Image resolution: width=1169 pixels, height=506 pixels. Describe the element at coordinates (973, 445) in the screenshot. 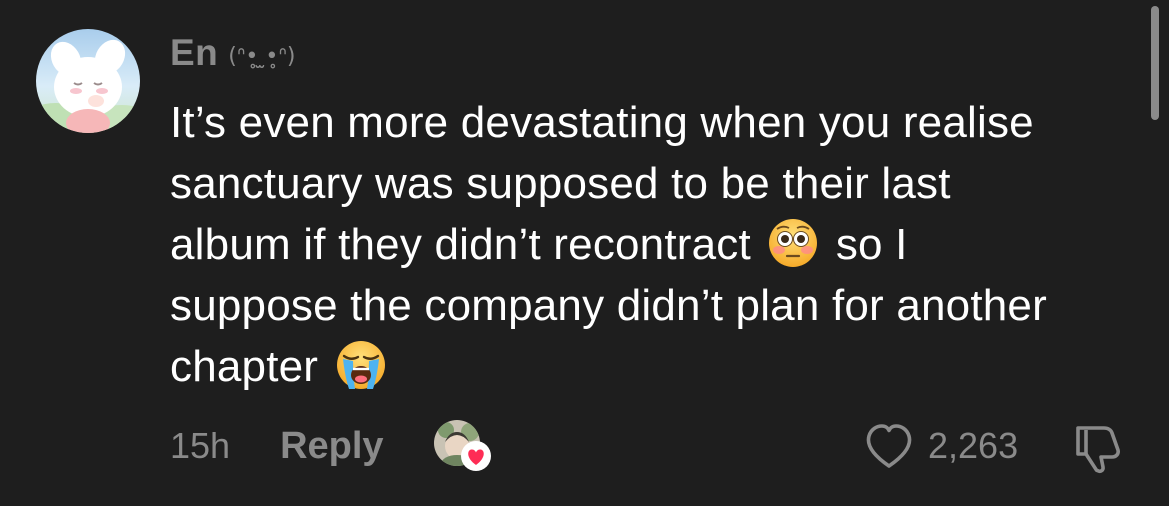

I see `like-count: 2,263` at that location.